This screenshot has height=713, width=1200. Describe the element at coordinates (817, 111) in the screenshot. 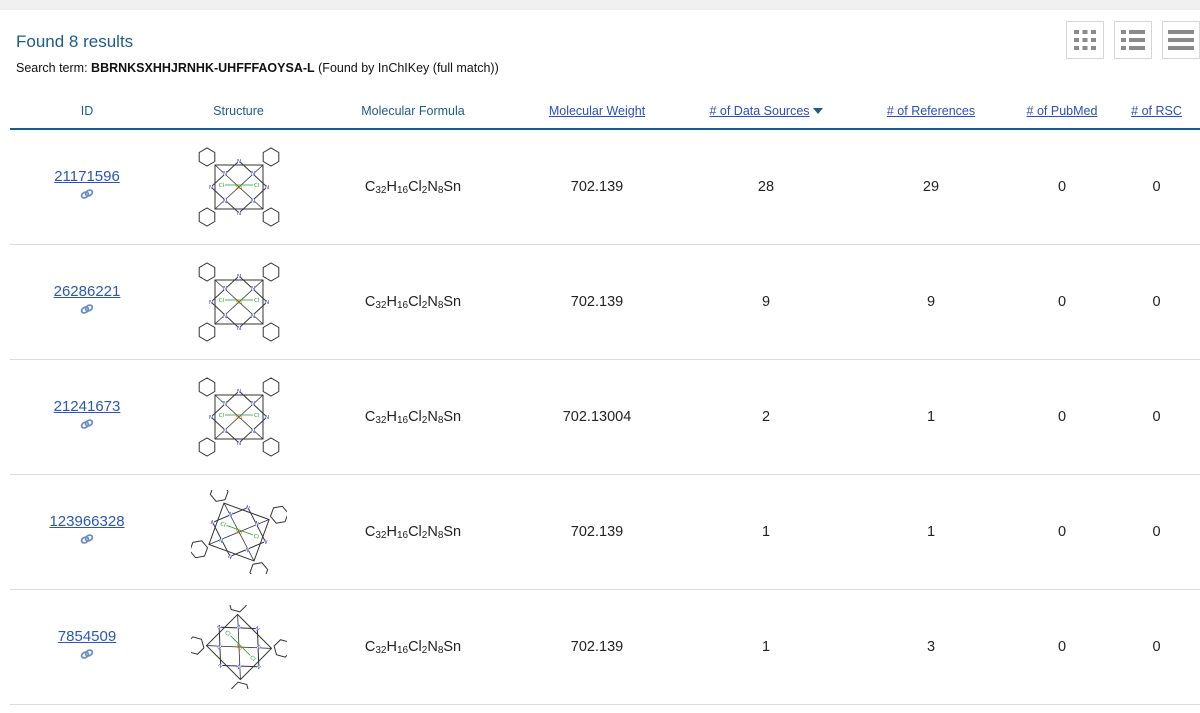

I see `sort-descending-icon` at that location.